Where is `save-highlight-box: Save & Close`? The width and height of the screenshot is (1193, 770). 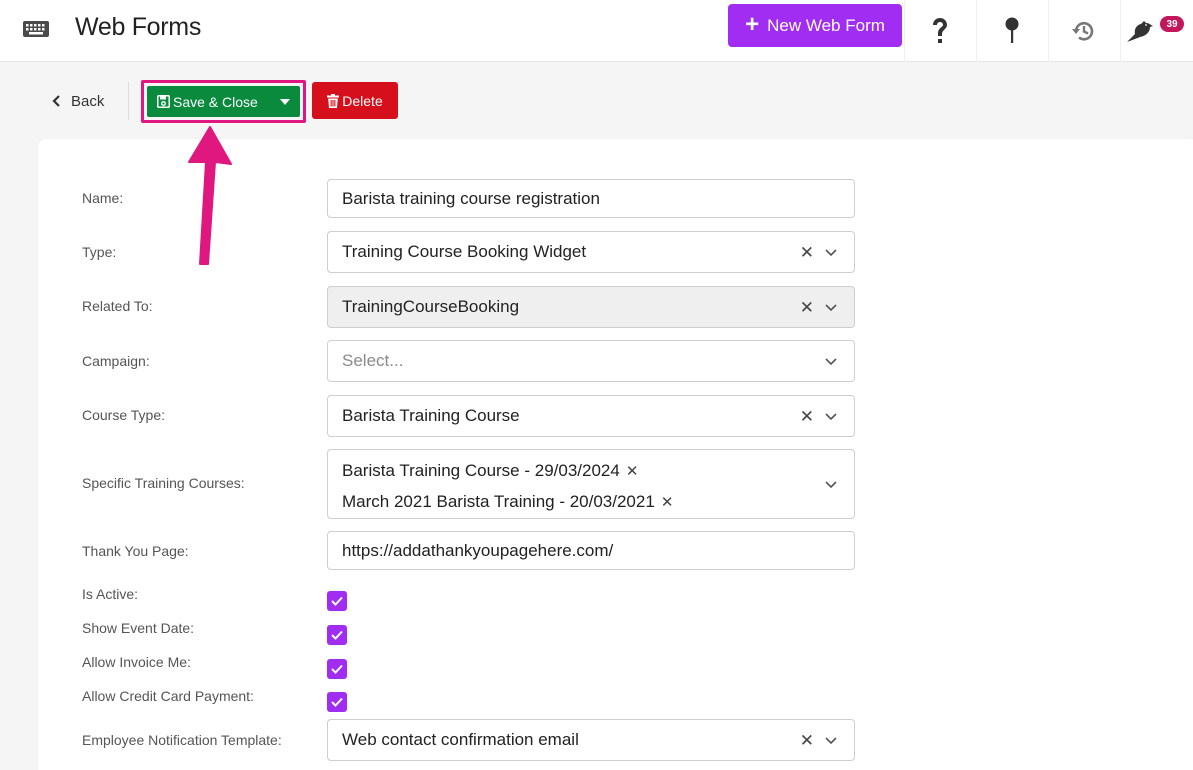
save-highlight-box: Save & Close is located at coordinates (223, 101).